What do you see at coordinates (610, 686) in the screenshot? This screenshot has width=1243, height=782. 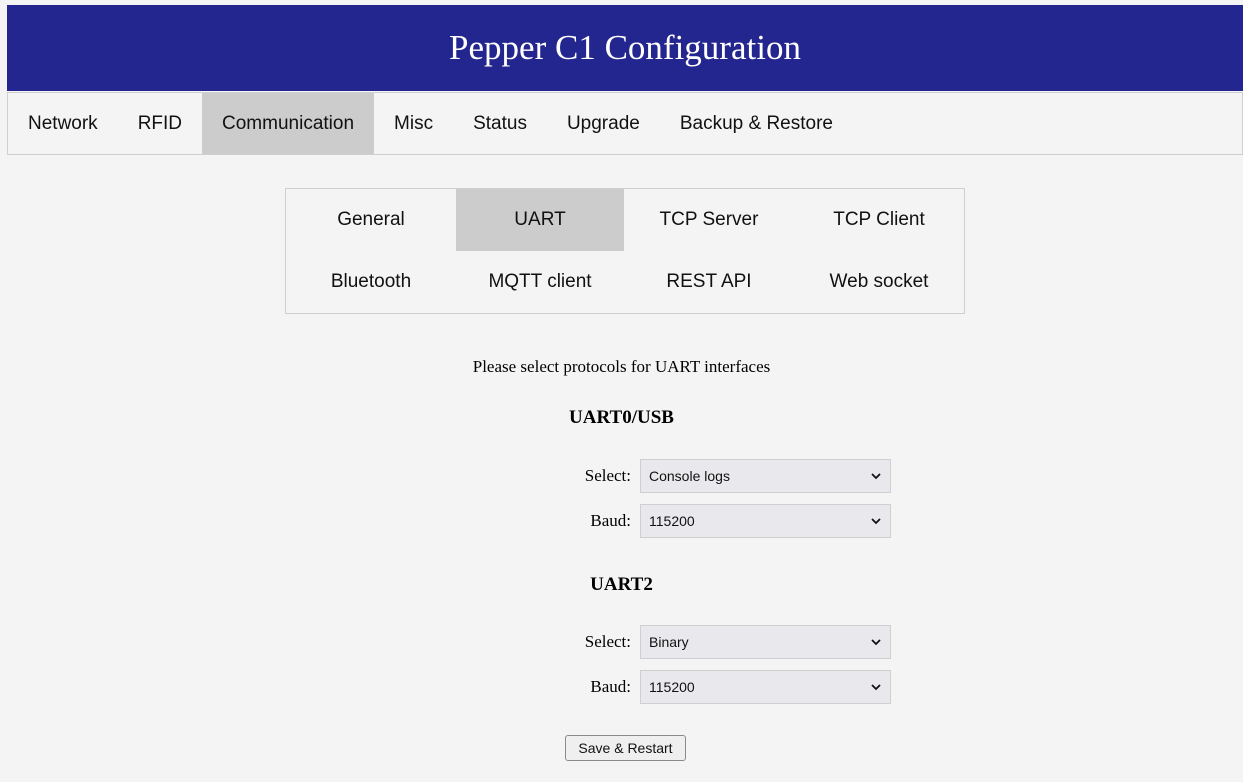 I see `uart2-baud-label: Baud:` at bounding box center [610, 686].